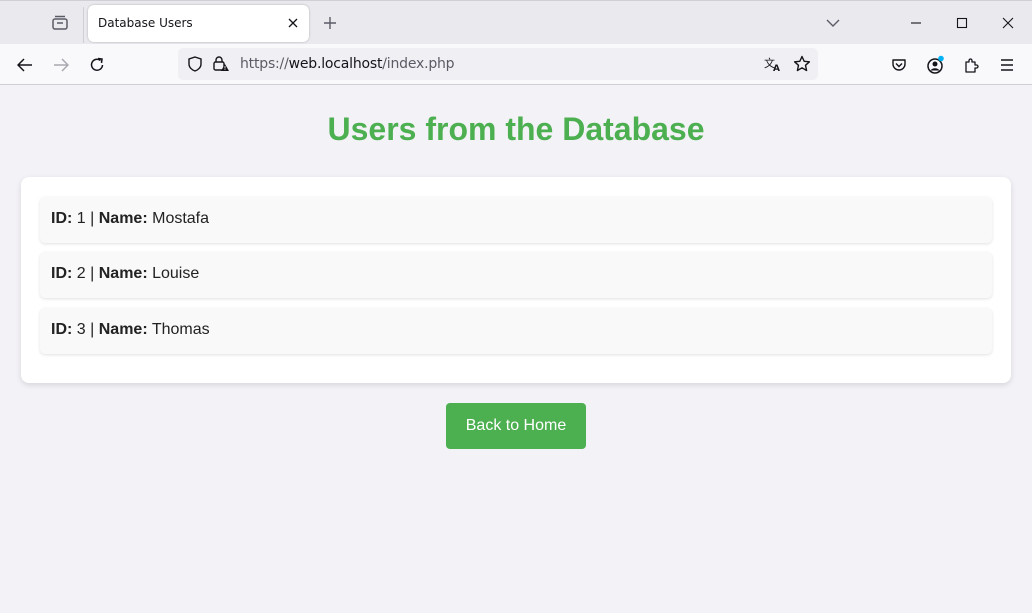 Image resolution: width=1032 pixels, height=613 pixels. I want to click on user-row: ID: 3 | Name: Thomas, so click(516, 331).